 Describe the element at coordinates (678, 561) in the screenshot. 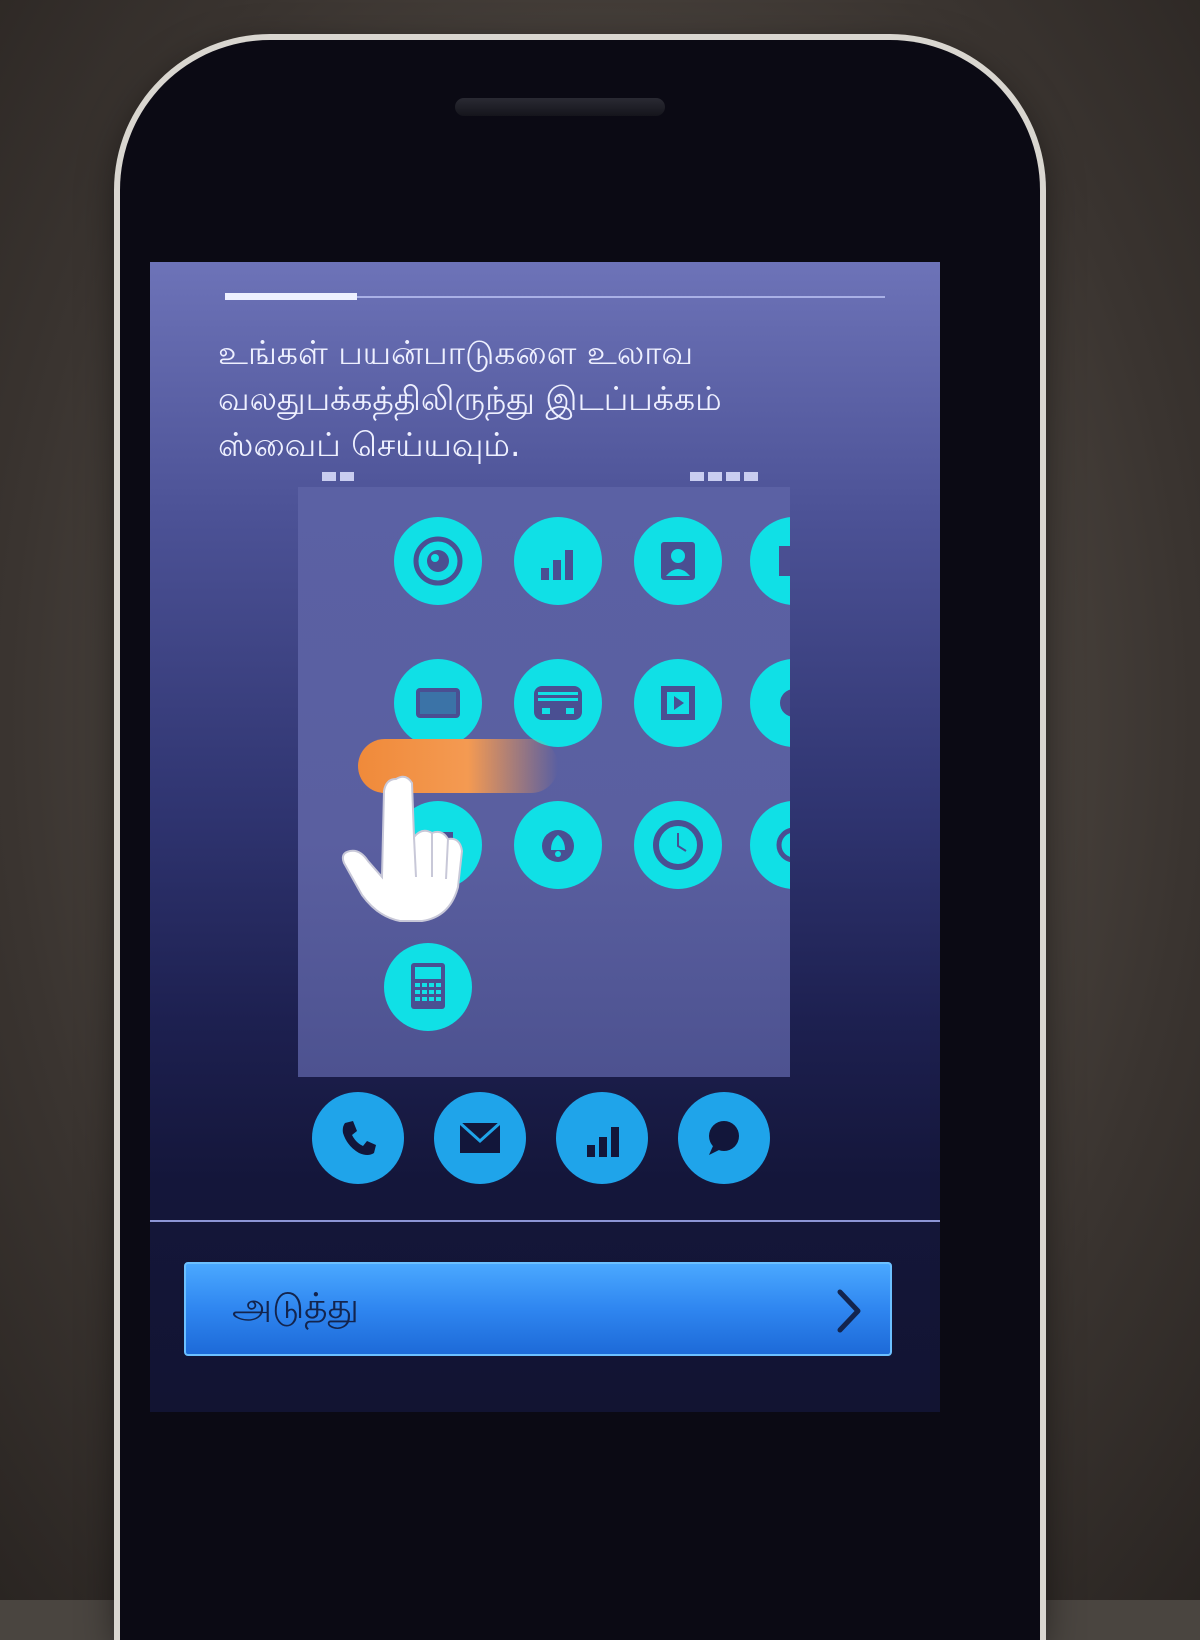

I see `contacts-icon` at that location.